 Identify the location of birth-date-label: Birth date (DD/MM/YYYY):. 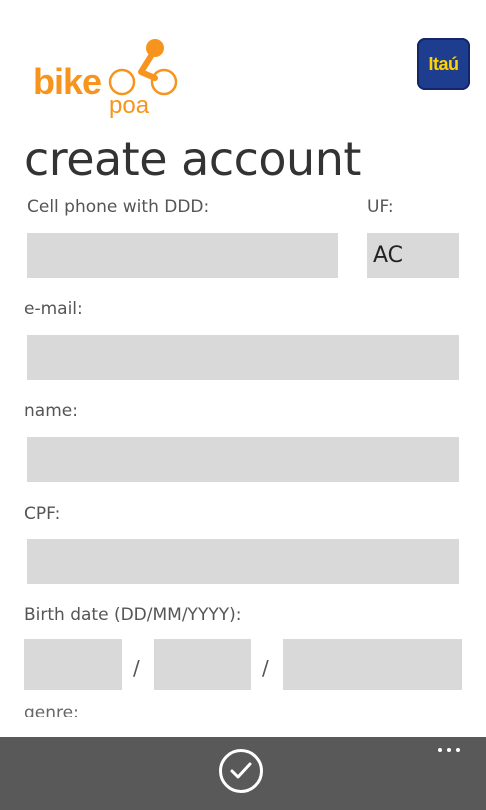
(133, 615).